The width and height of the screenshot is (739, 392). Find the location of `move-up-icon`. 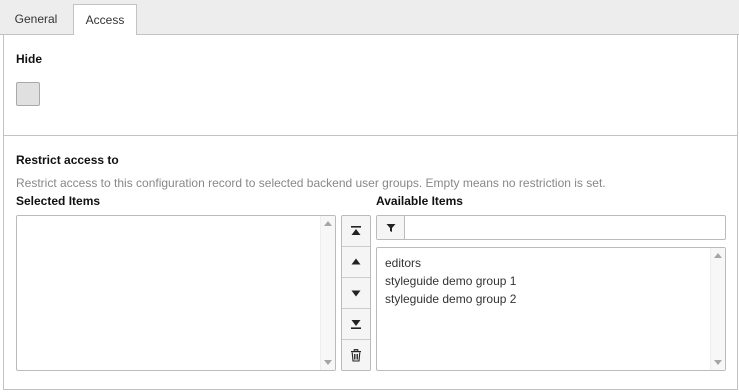

move-up-icon is located at coordinates (356, 261).